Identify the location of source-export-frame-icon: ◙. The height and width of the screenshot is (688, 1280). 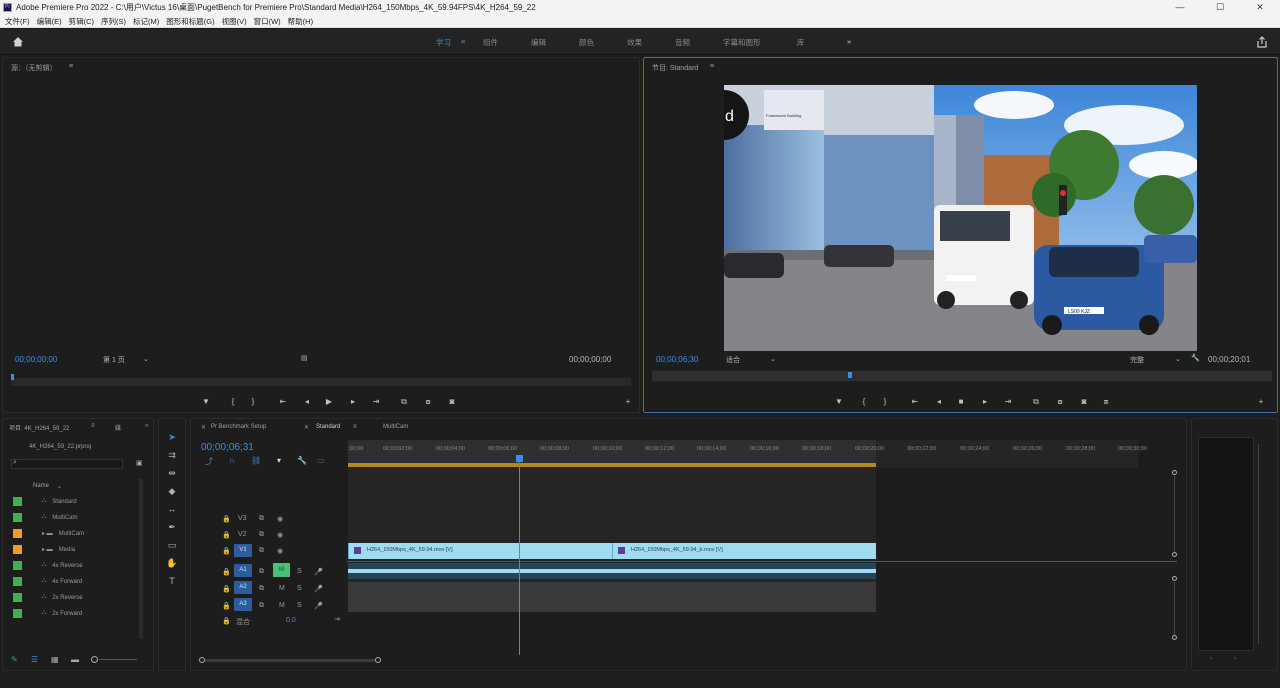
(452, 401).